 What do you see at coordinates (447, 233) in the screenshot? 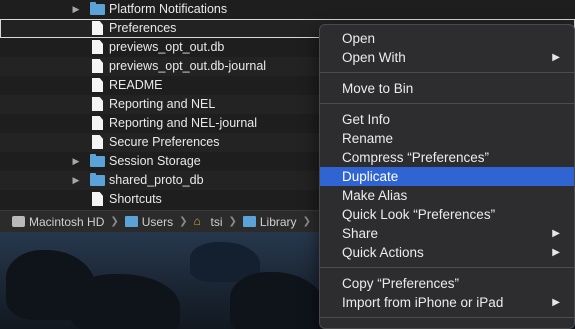
I see `menu-item-share: Share ▶` at bounding box center [447, 233].